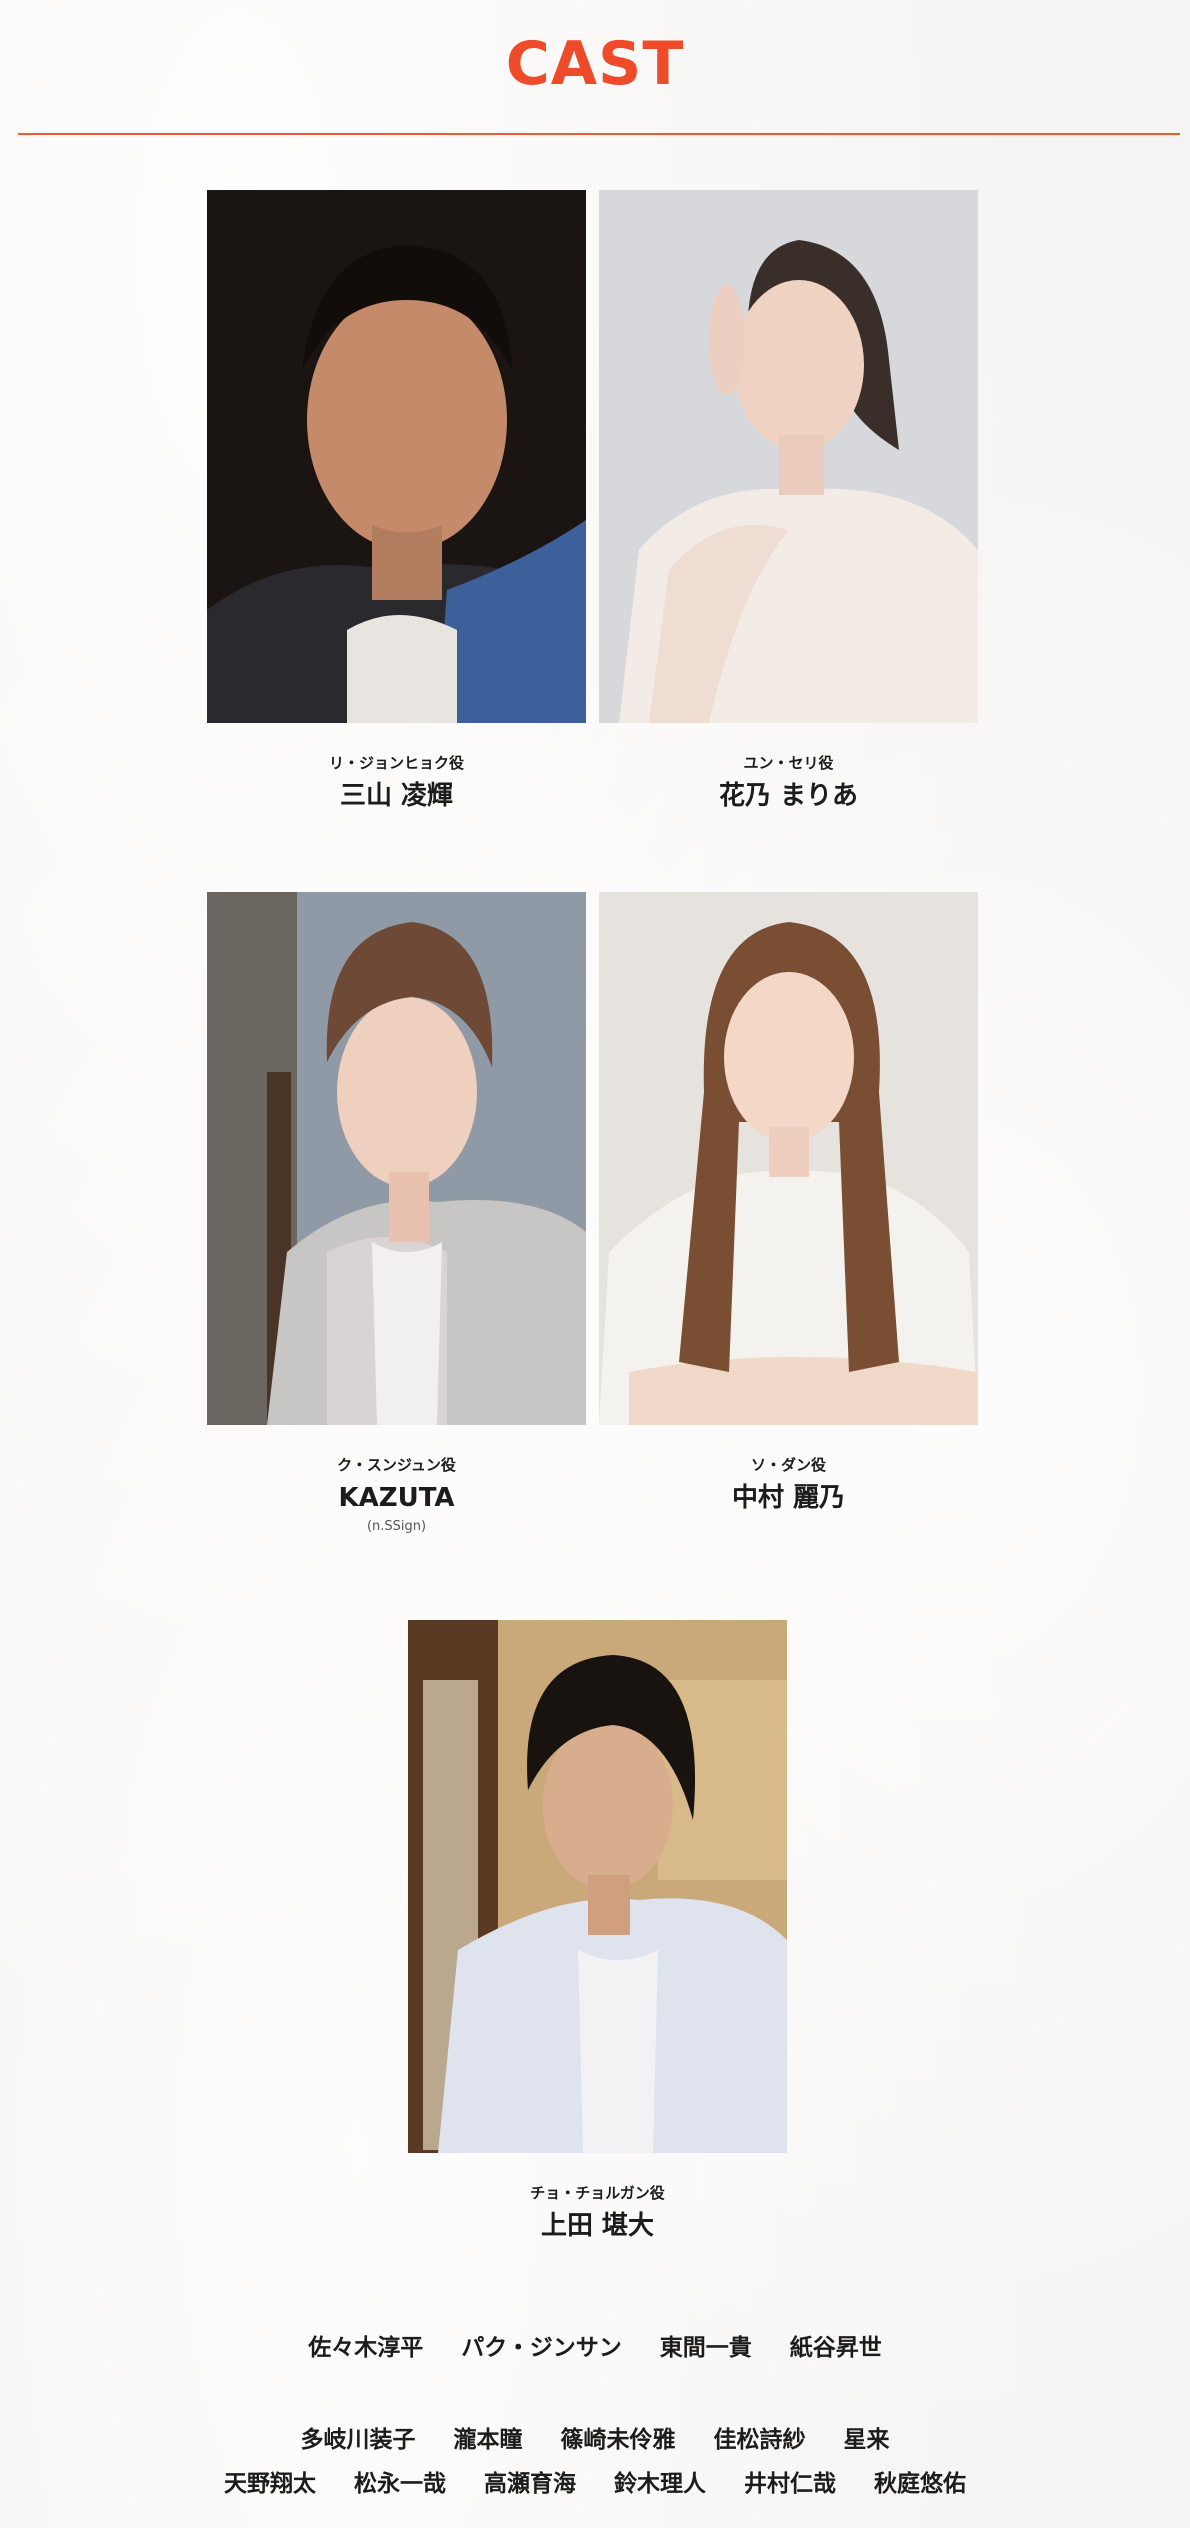 This screenshot has height=2528, width=1190. Describe the element at coordinates (866, 2440) in the screenshot. I see `ensemble-name: 星来` at that location.